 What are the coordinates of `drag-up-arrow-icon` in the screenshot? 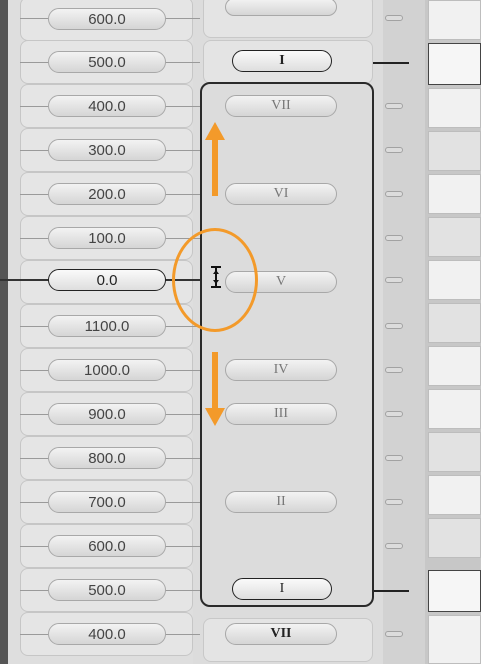 It's located at (215, 159).